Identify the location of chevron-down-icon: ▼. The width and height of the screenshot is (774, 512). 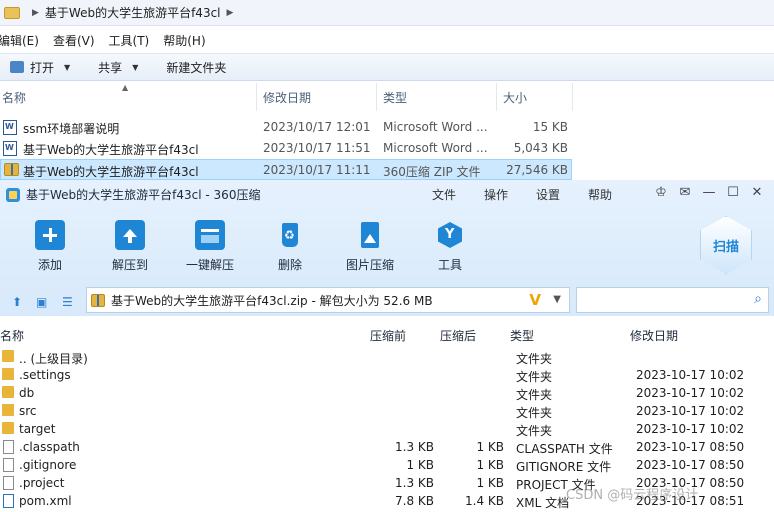
(557, 299).